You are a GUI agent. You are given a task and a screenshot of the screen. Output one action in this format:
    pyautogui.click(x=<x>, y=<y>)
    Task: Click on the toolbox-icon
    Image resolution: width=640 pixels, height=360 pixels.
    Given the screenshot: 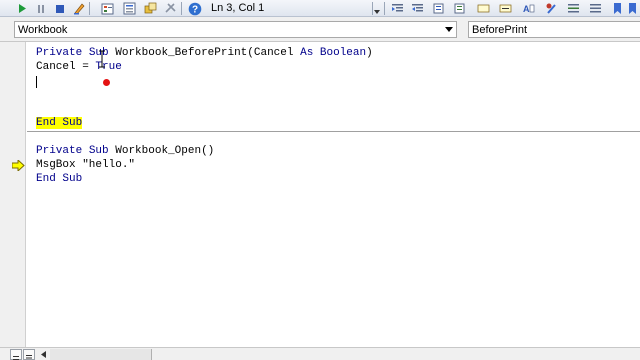 What is the action you would take?
    pyautogui.click(x=170, y=8)
    